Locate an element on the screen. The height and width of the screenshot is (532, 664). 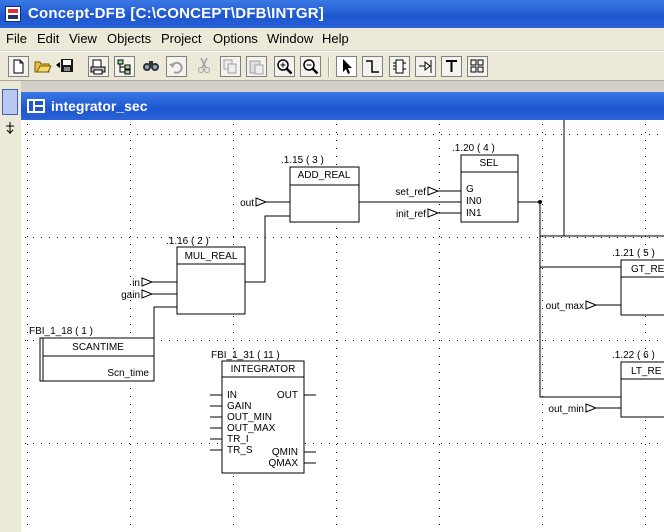
link-tool-button is located at coordinates (372, 66).